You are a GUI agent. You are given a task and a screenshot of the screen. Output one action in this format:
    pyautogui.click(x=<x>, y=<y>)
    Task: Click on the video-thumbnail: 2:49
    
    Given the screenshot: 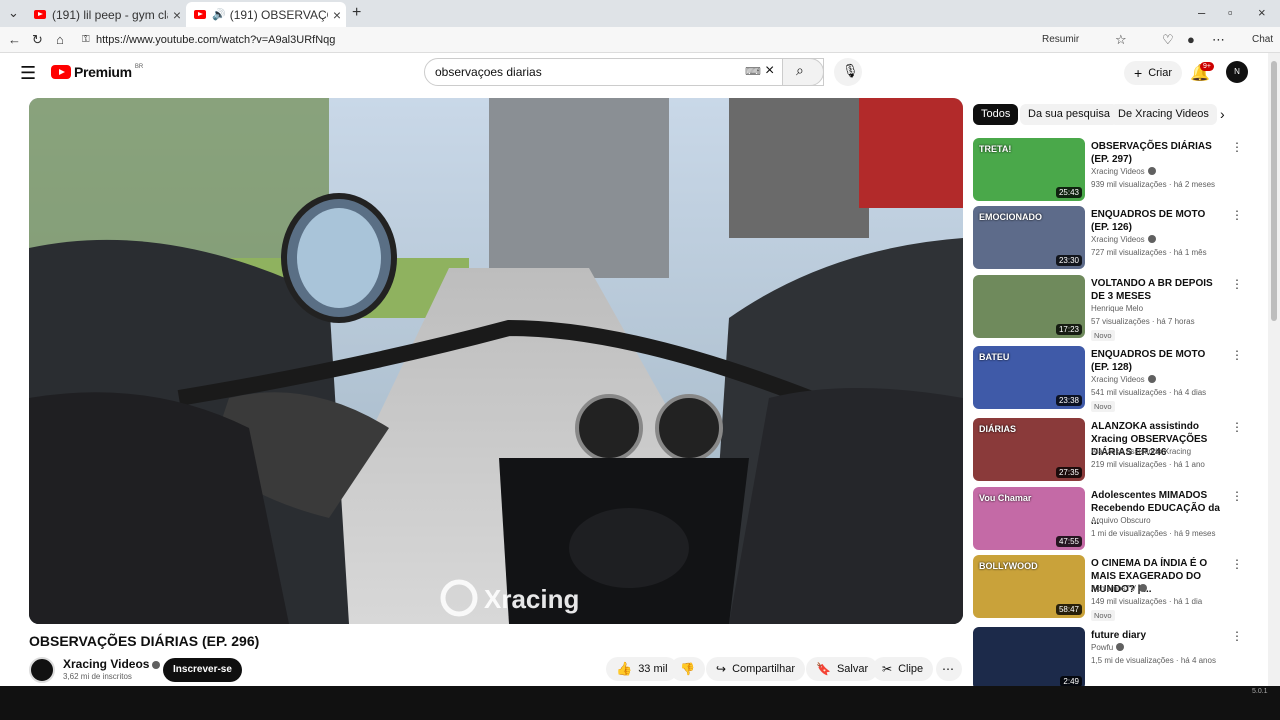 What is the action you would take?
    pyautogui.click(x=1029, y=658)
    